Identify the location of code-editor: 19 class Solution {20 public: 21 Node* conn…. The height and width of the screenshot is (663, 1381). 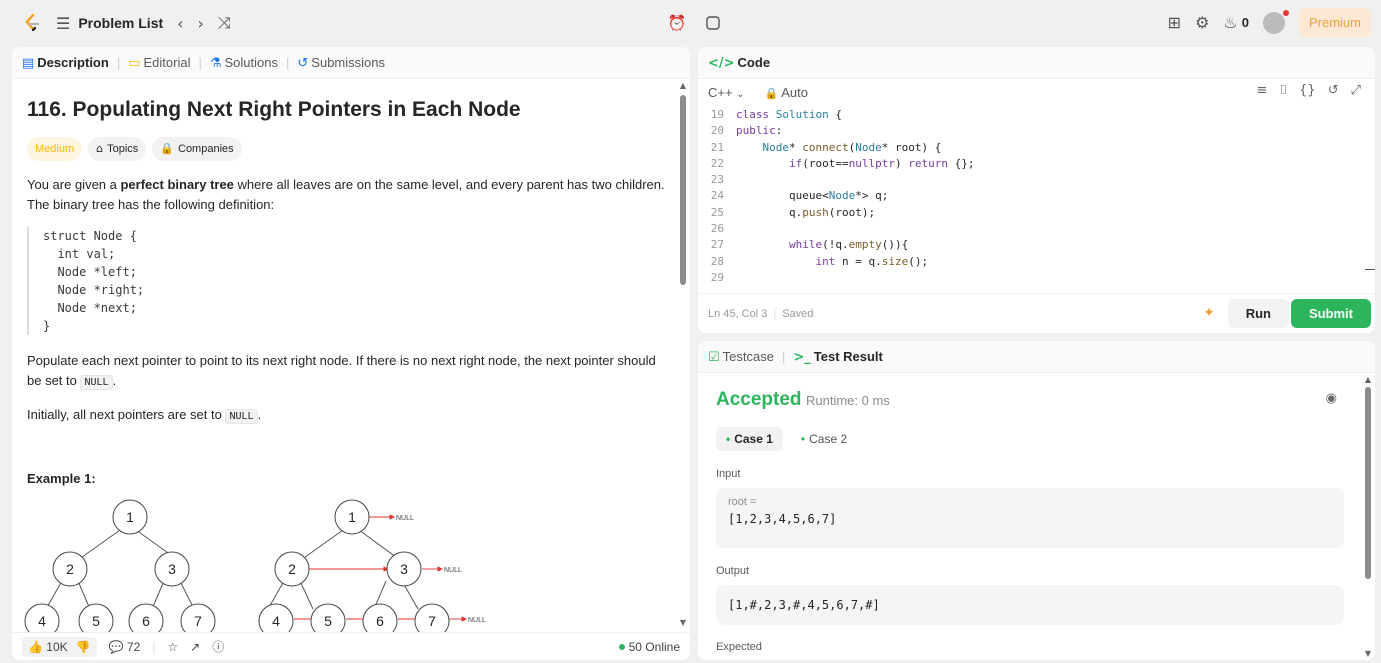
(1030, 196).